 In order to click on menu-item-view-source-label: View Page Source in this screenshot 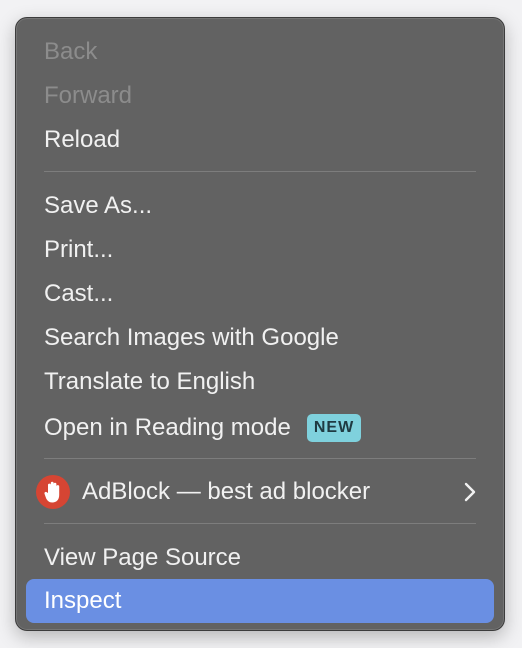, I will do `click(143, 557)`.